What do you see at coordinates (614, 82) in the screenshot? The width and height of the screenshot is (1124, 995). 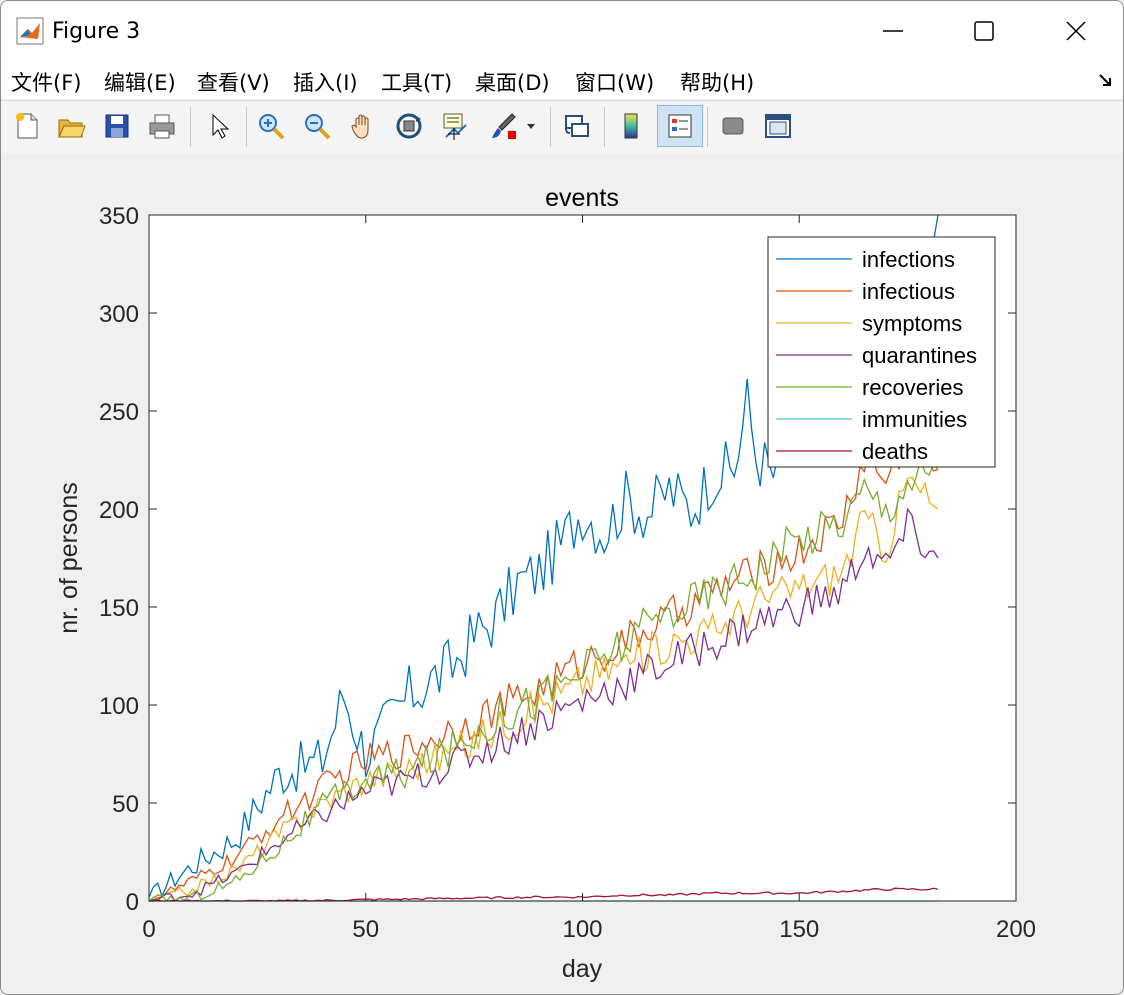 I see `menu-window: 窗口(W)` at bounding box center [614, 82].